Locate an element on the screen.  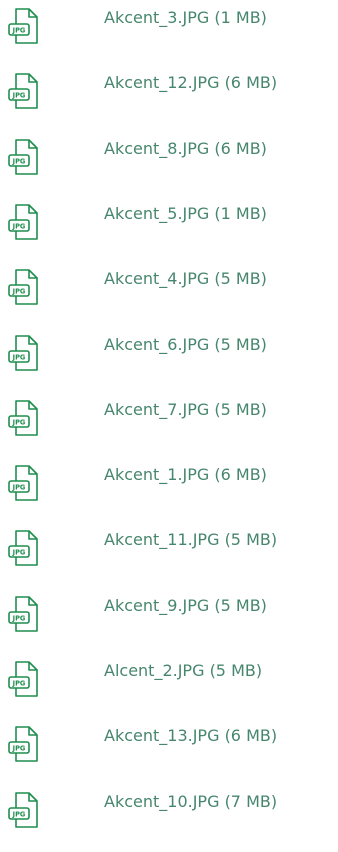
file-link: JPG Akcent_3.JPG (1 MB) is located at coordinates (169, 24).